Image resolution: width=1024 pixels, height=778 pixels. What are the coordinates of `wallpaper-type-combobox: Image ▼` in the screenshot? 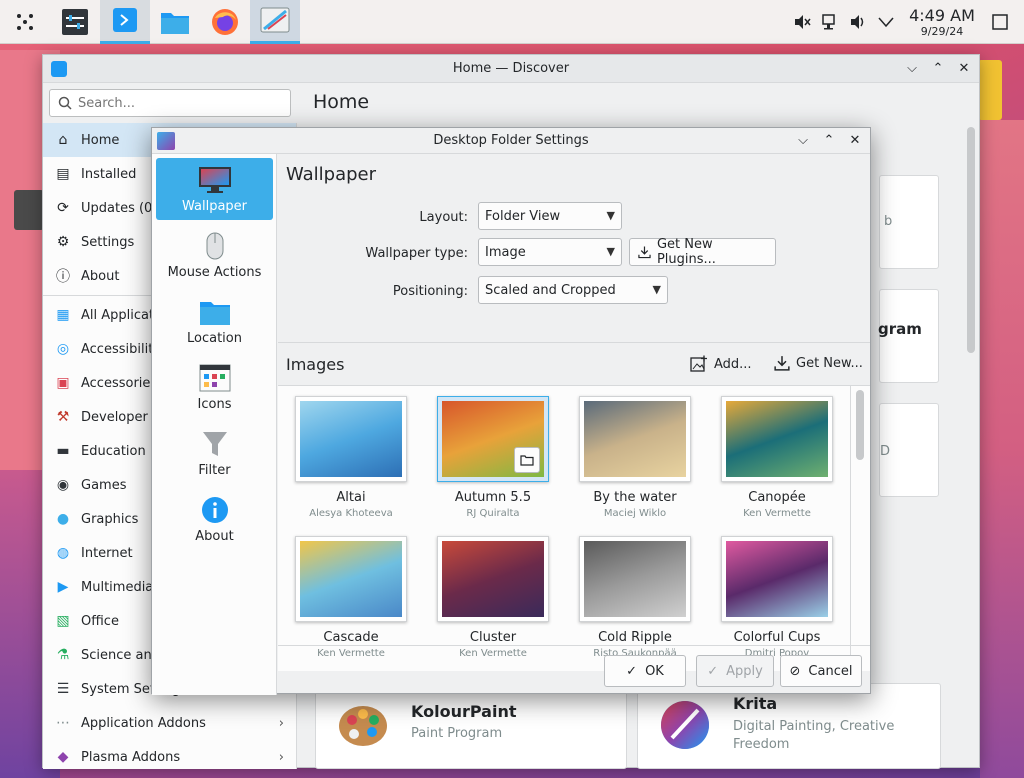 It's located at (550, 252).